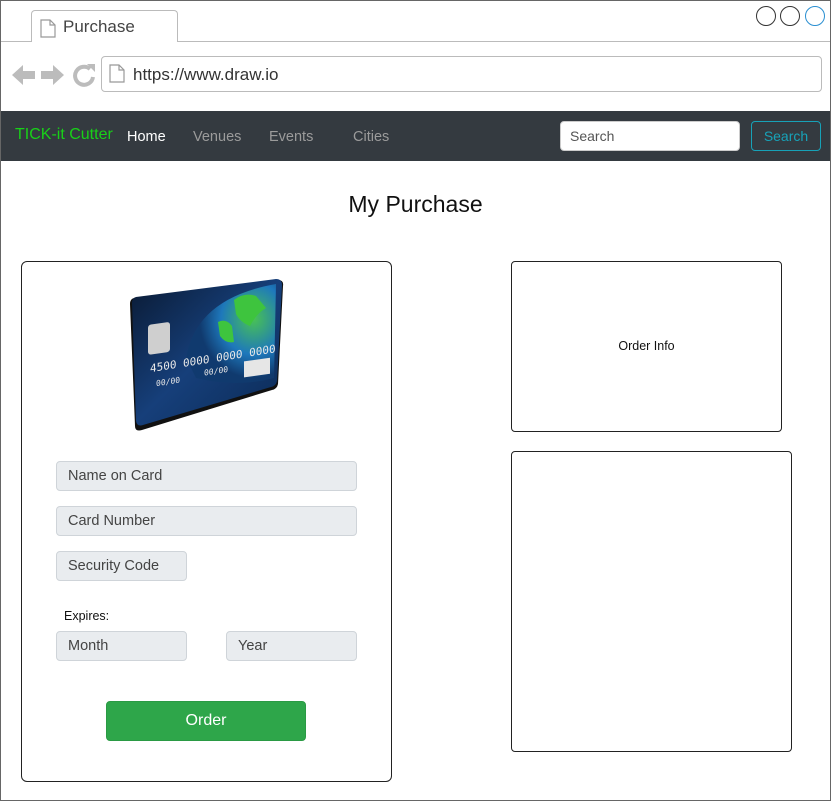 The width and height of the screenshot is (831, 801). What do you see at coordinates (766, 16) in the screenshot?
I see `window-close-button` at bounding box center [766, 16].